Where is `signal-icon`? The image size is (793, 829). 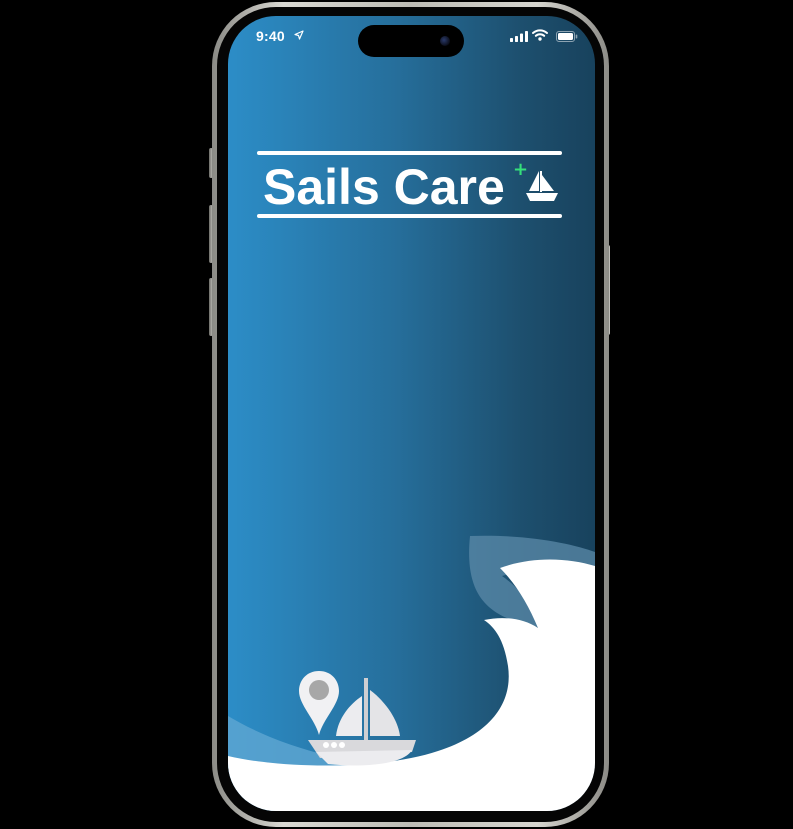
signal-icon is located at coordinates (519, 36).